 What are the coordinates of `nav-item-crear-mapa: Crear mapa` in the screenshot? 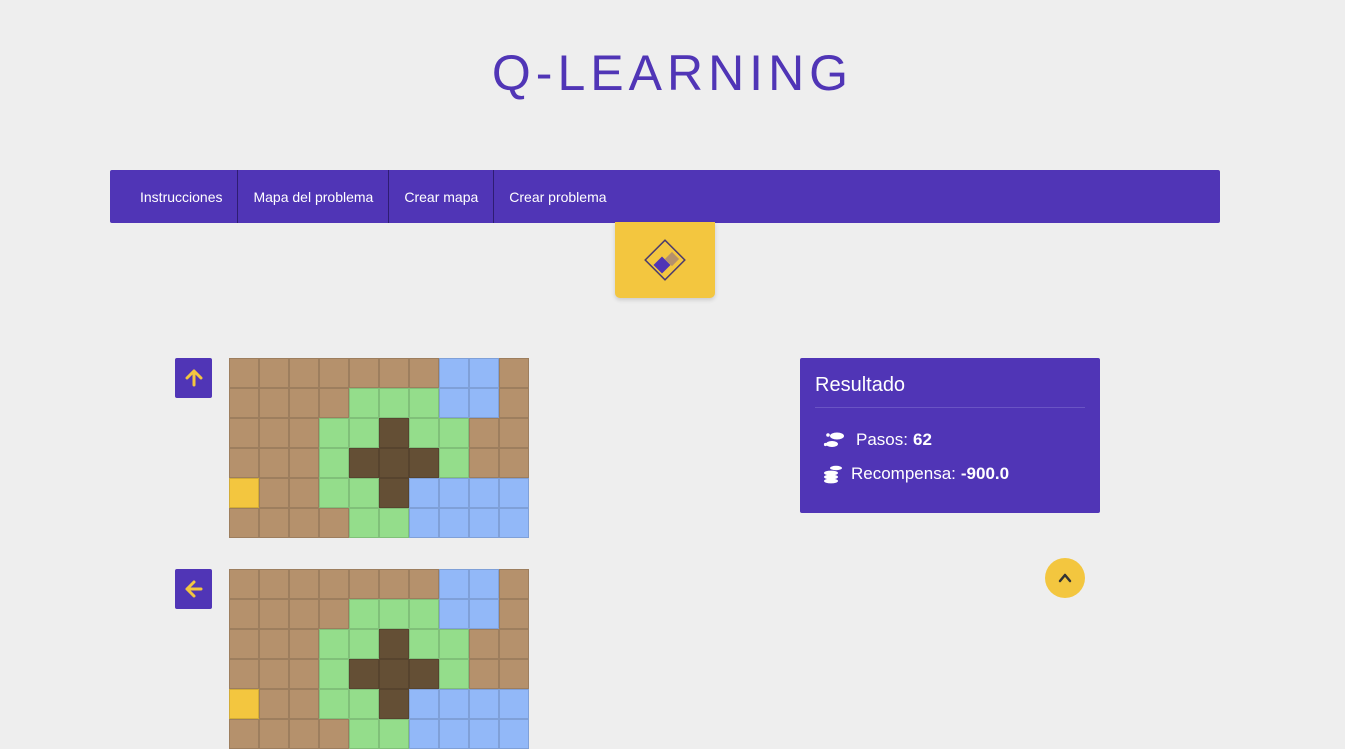 It's located at (442, 196).